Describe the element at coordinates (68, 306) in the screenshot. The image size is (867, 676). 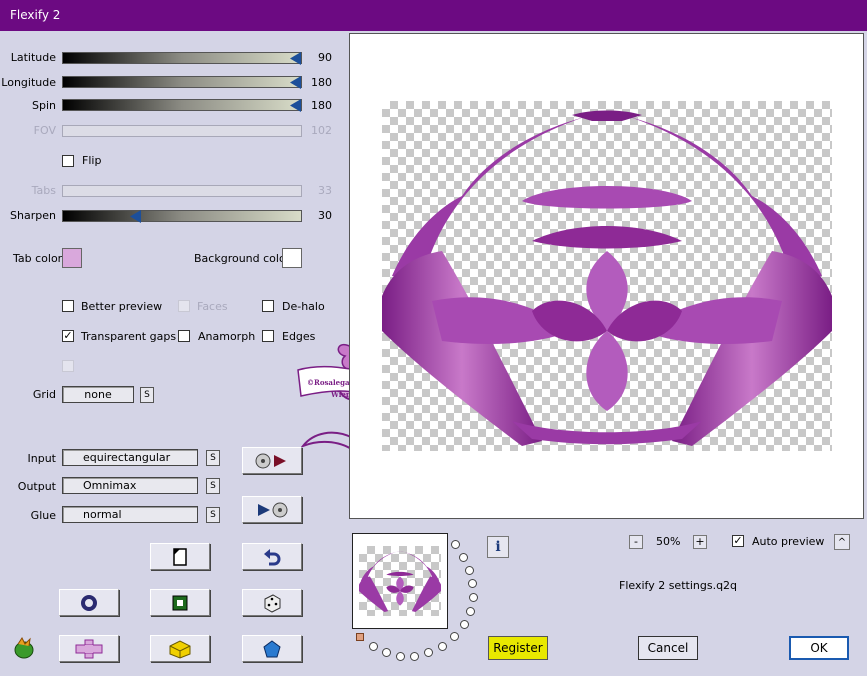
I see `better-preview-checkbox` at that location.